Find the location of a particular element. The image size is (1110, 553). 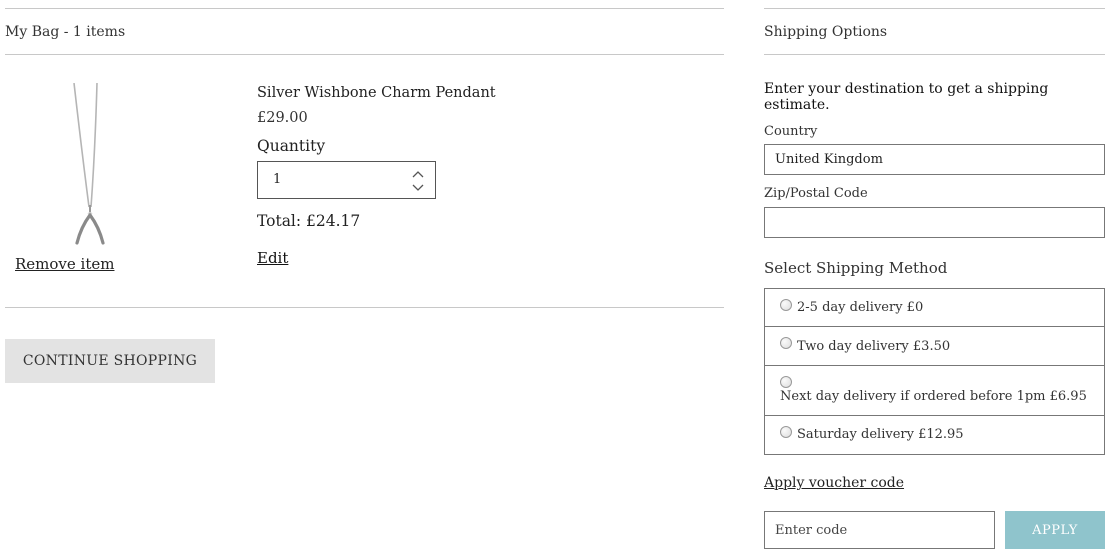

remove-item-link: Remove item is located at coordinates (64, 264).